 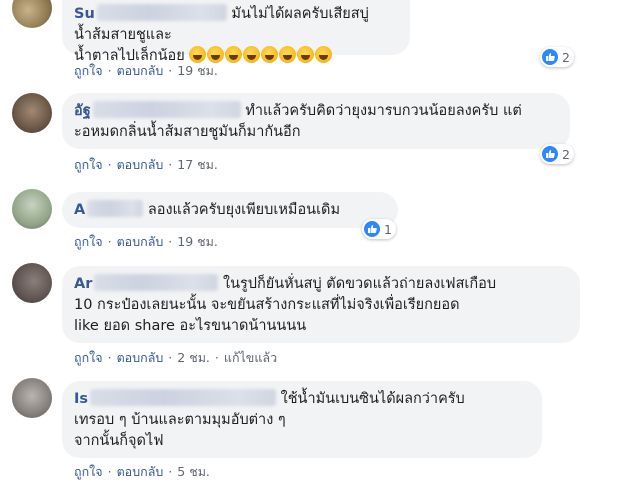 I want to click on commenter-name: Ar, so click(x=146, y=283).